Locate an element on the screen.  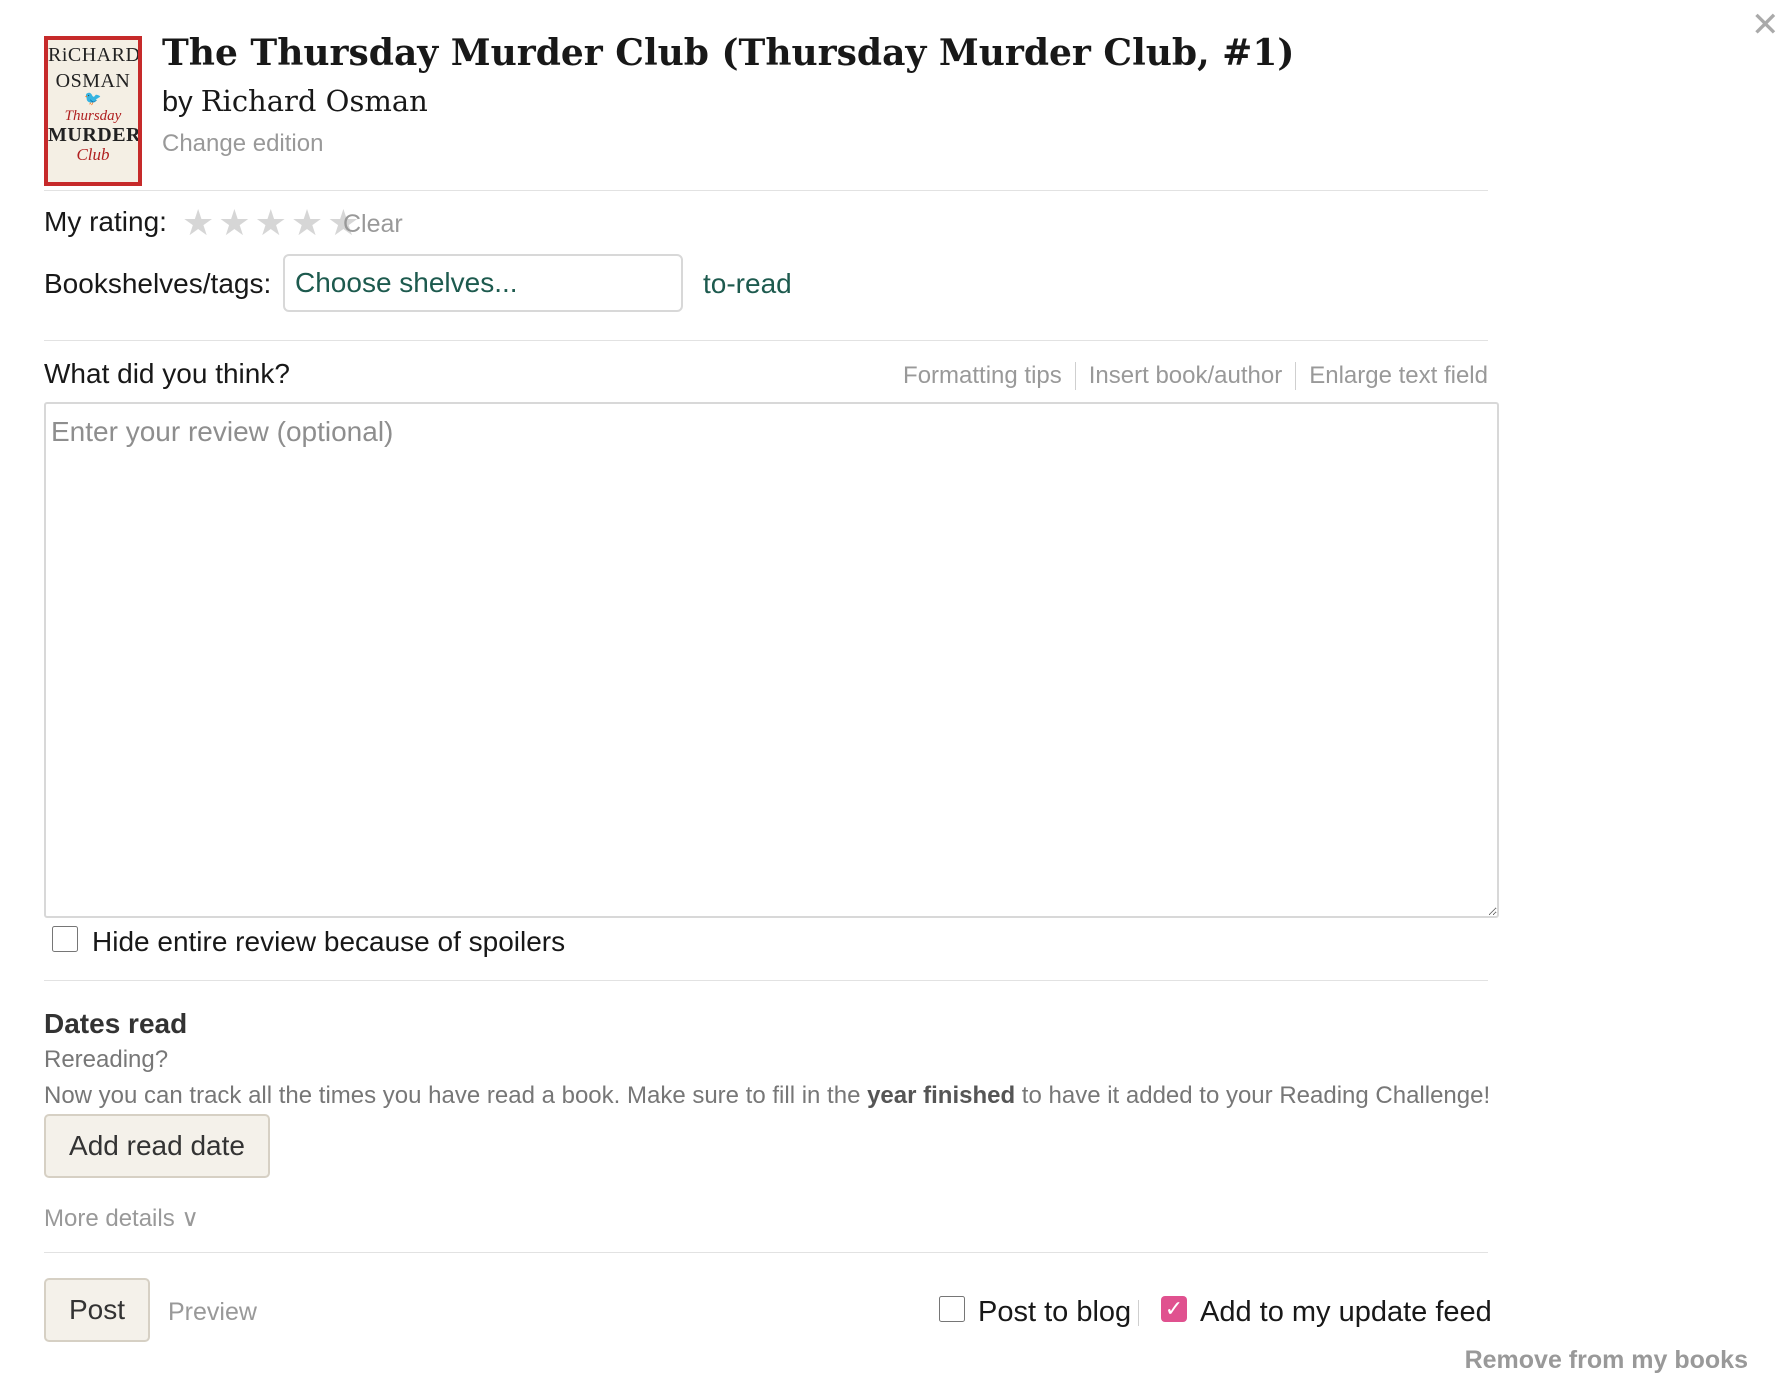
remove-from-my-books-link: Remove from my books is located at coordinates (1606, 1360).